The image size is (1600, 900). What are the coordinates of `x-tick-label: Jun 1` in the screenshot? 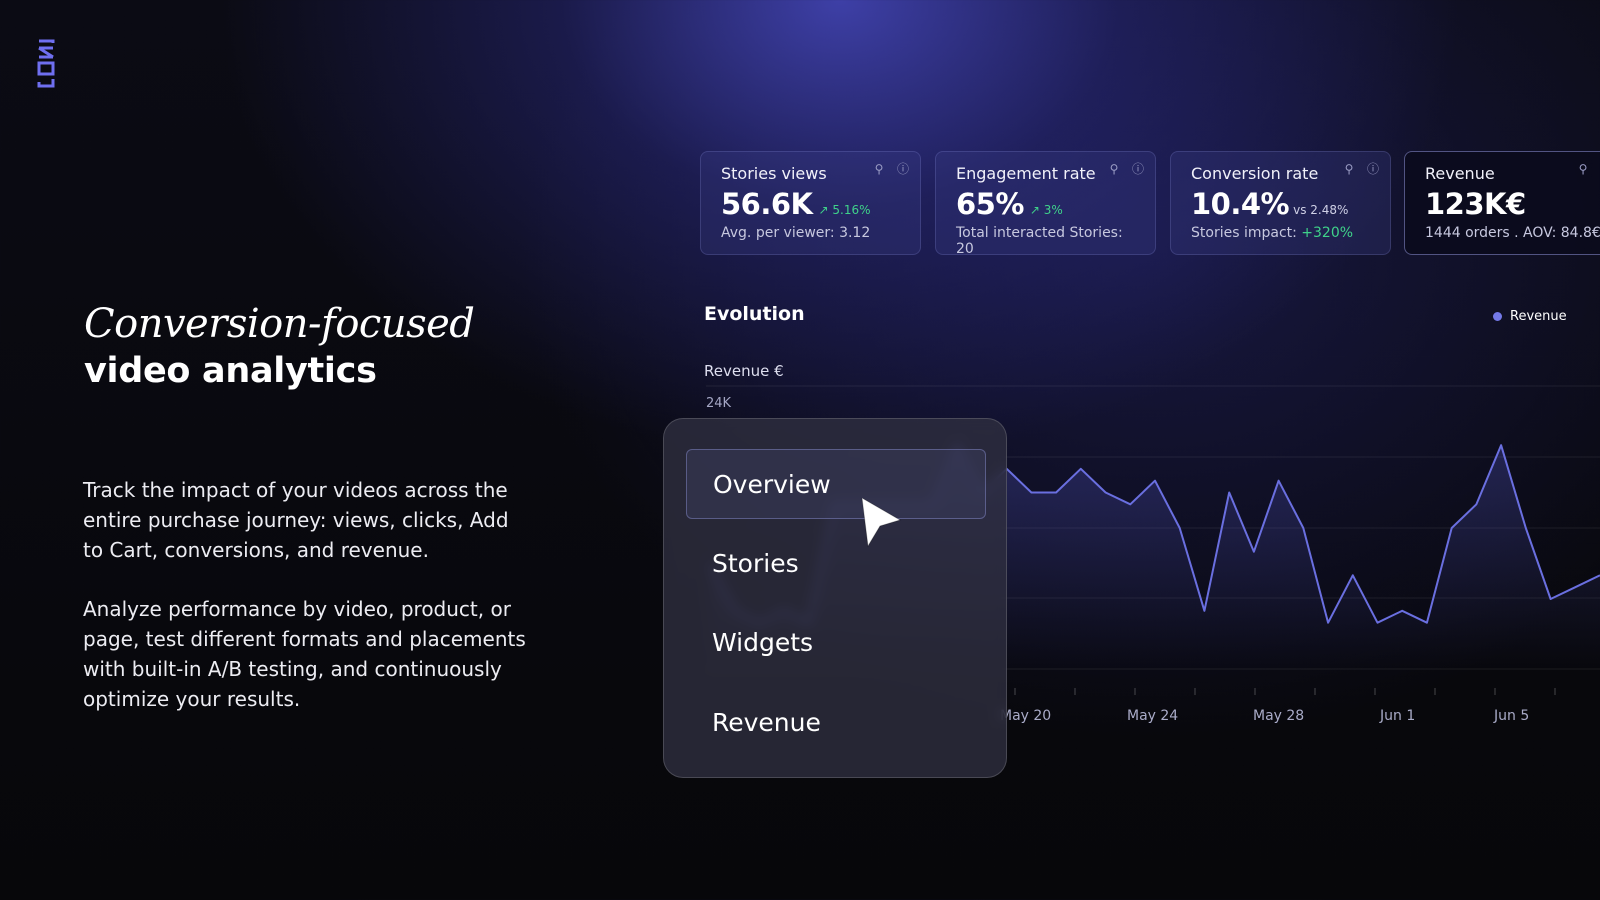 It's located at (1398, 716).